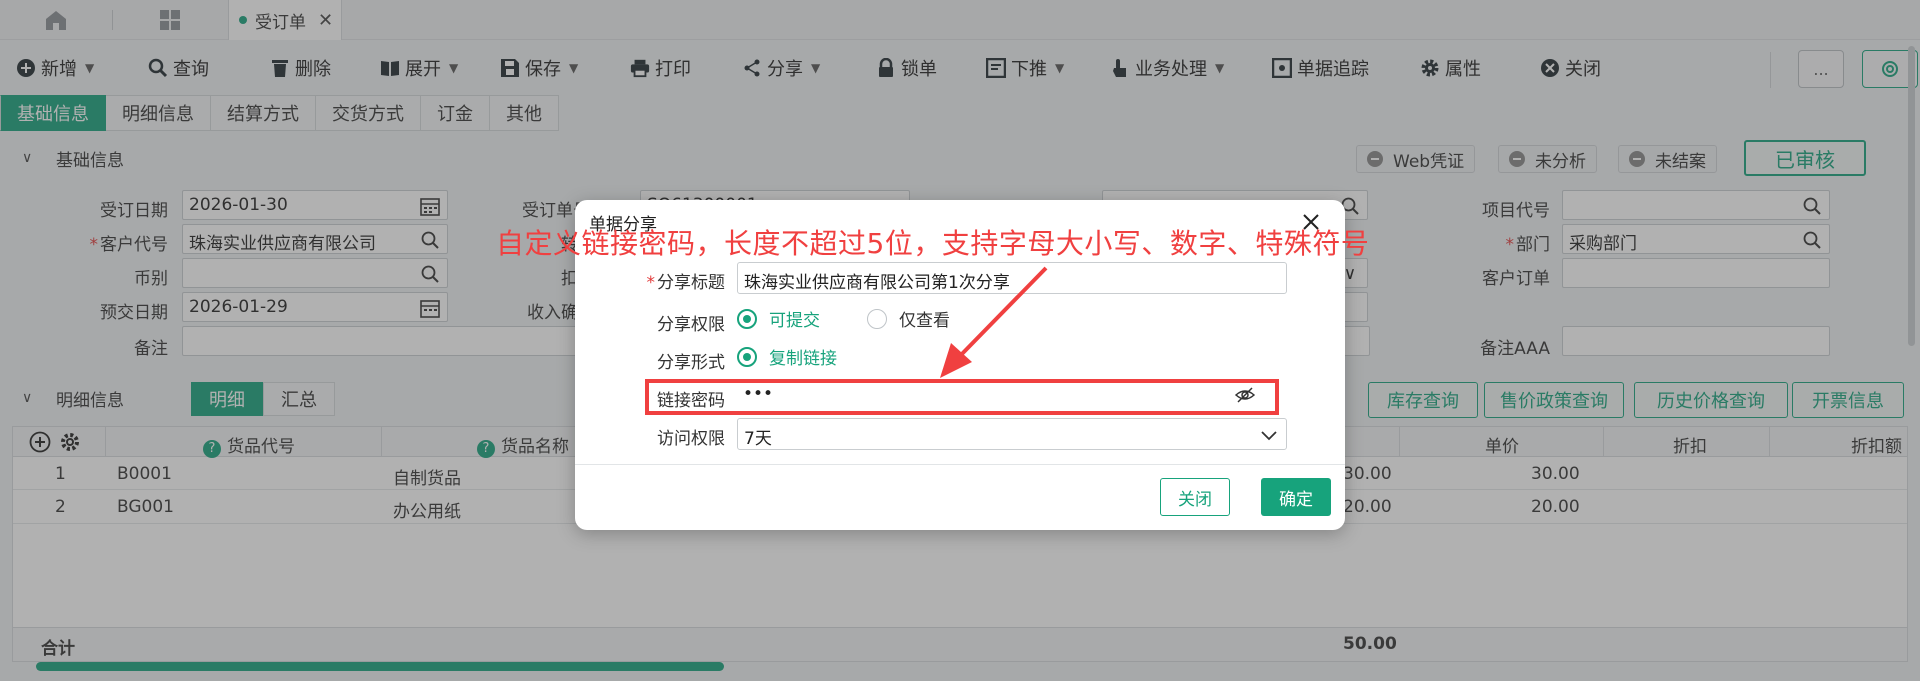 The width and height of the screenshot is (1920, 681). I want to click on chevron-down-icon, so click(1269, 437).